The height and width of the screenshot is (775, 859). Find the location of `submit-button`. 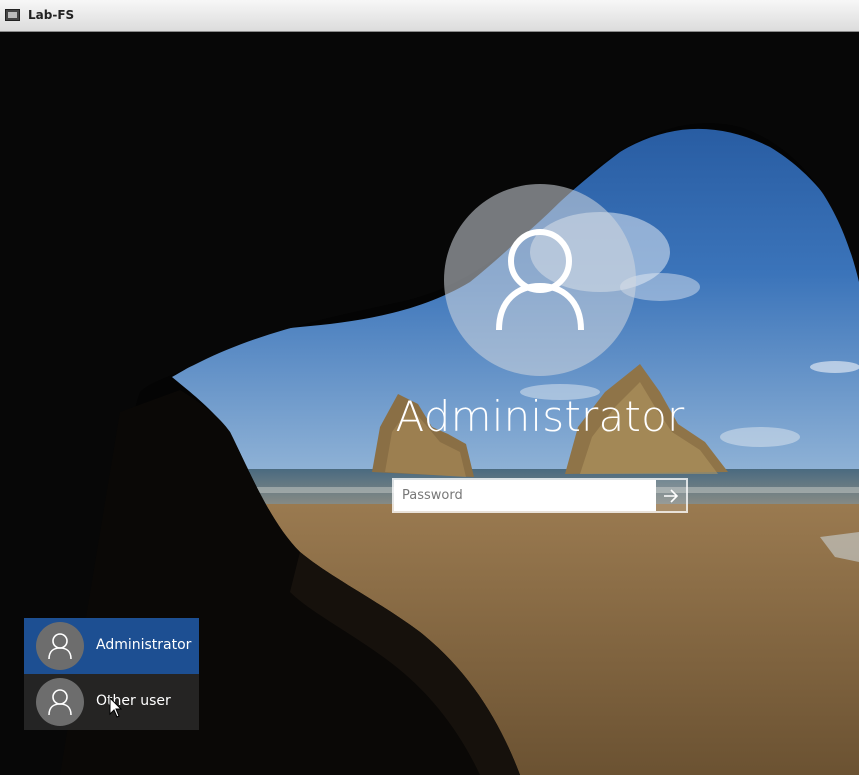

submit-button is located at coordinates (671, 495).